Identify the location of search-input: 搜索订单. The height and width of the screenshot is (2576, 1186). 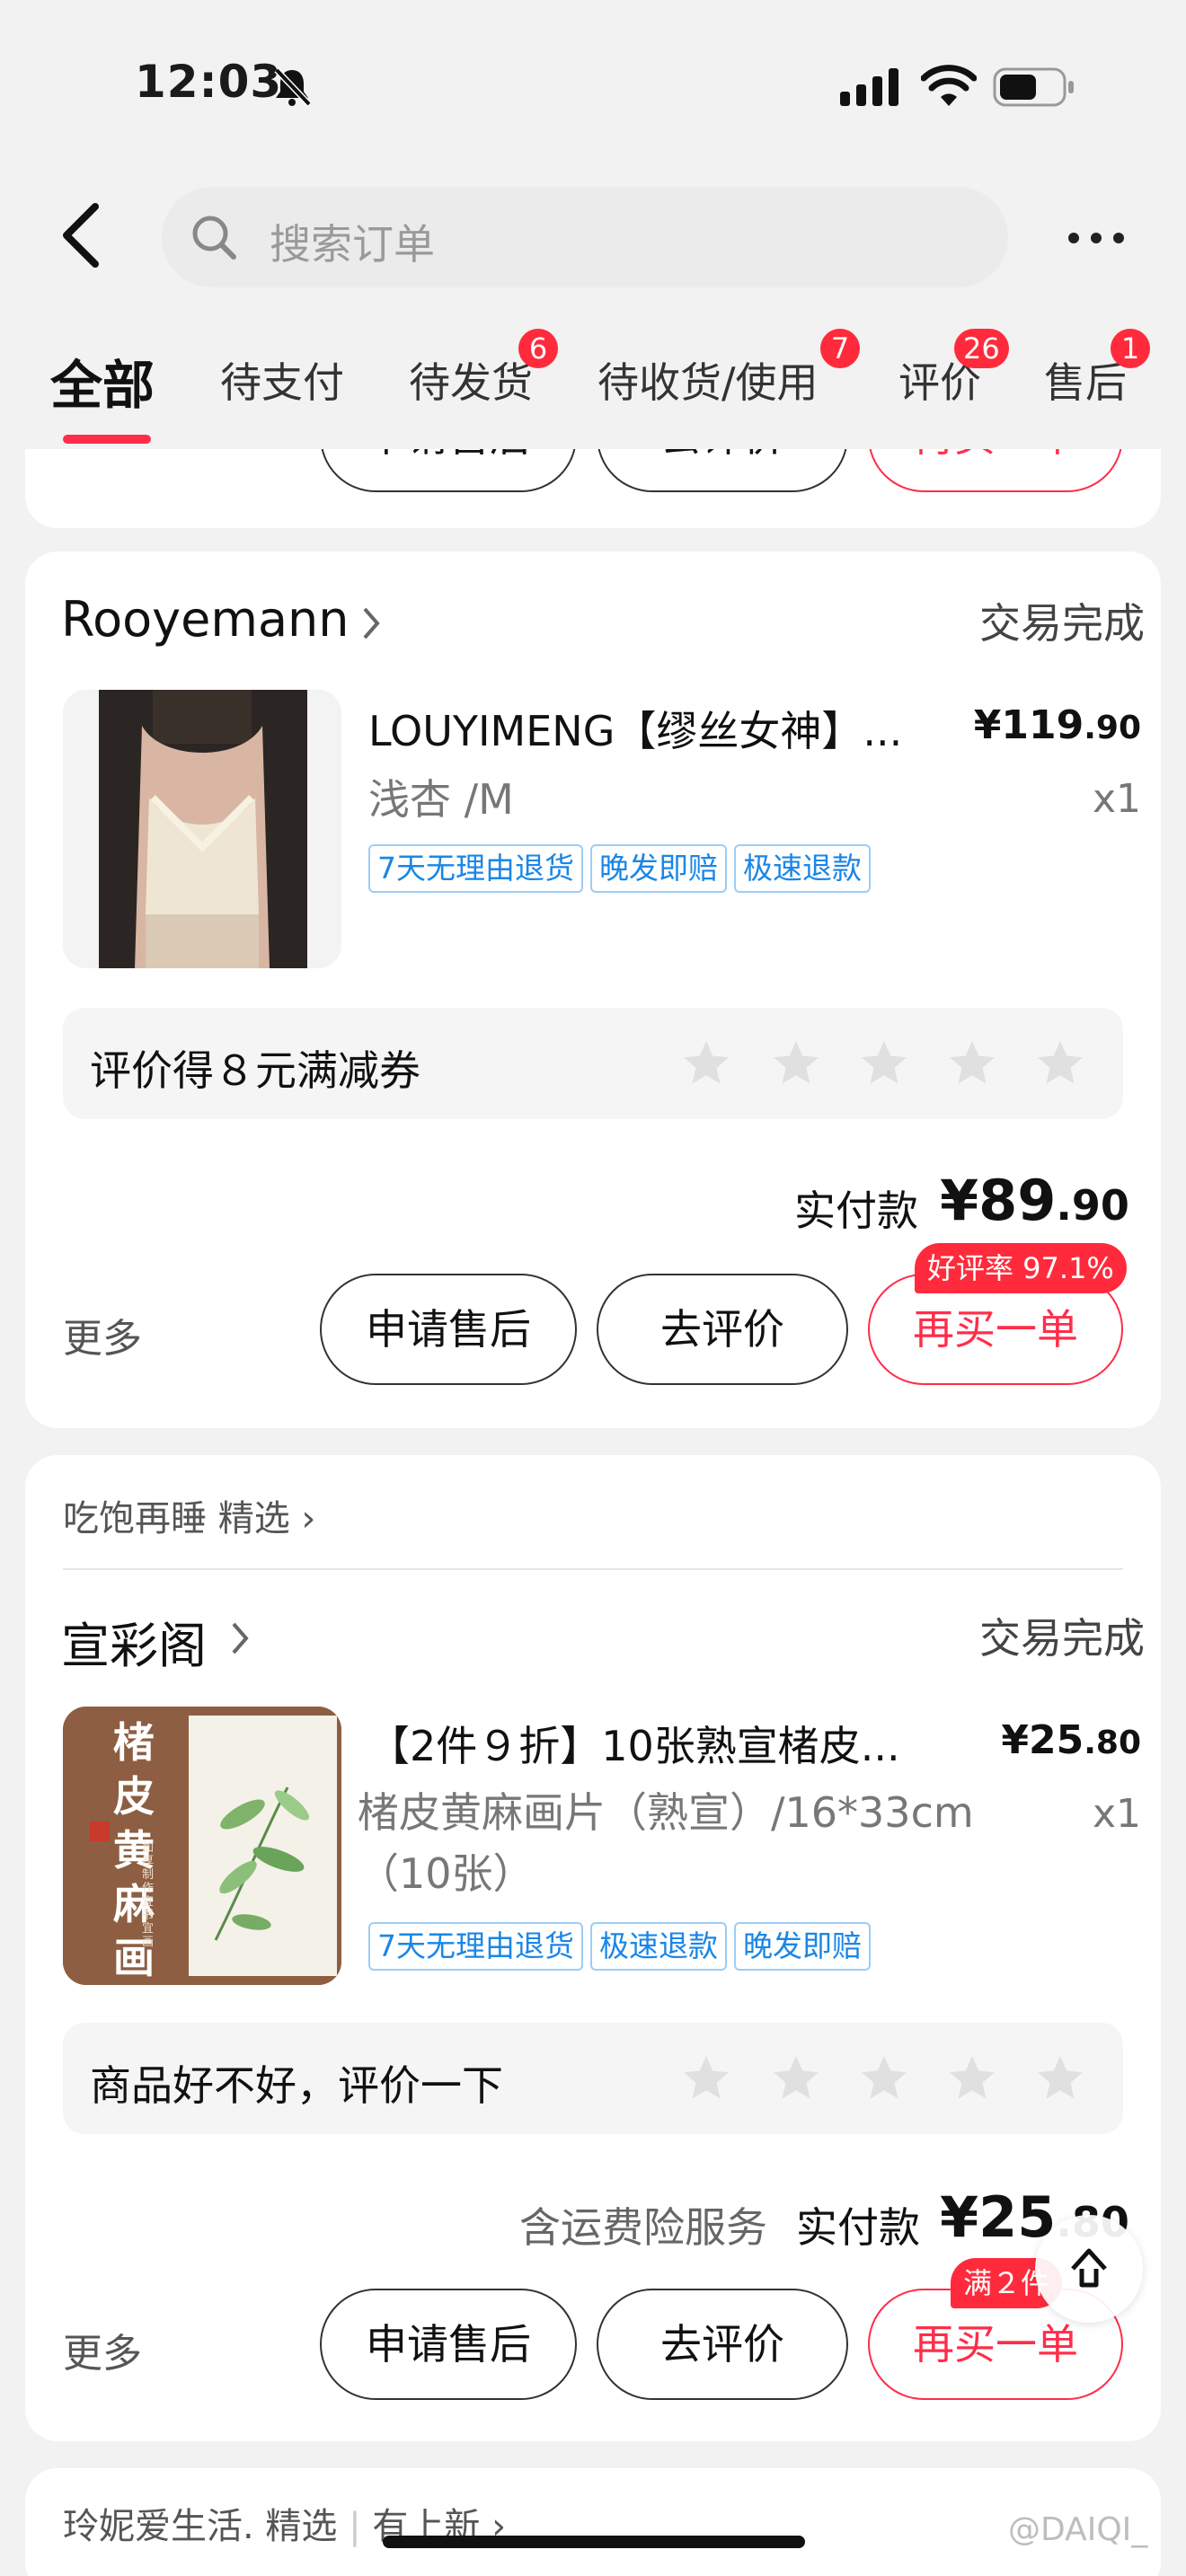
(585, 237).